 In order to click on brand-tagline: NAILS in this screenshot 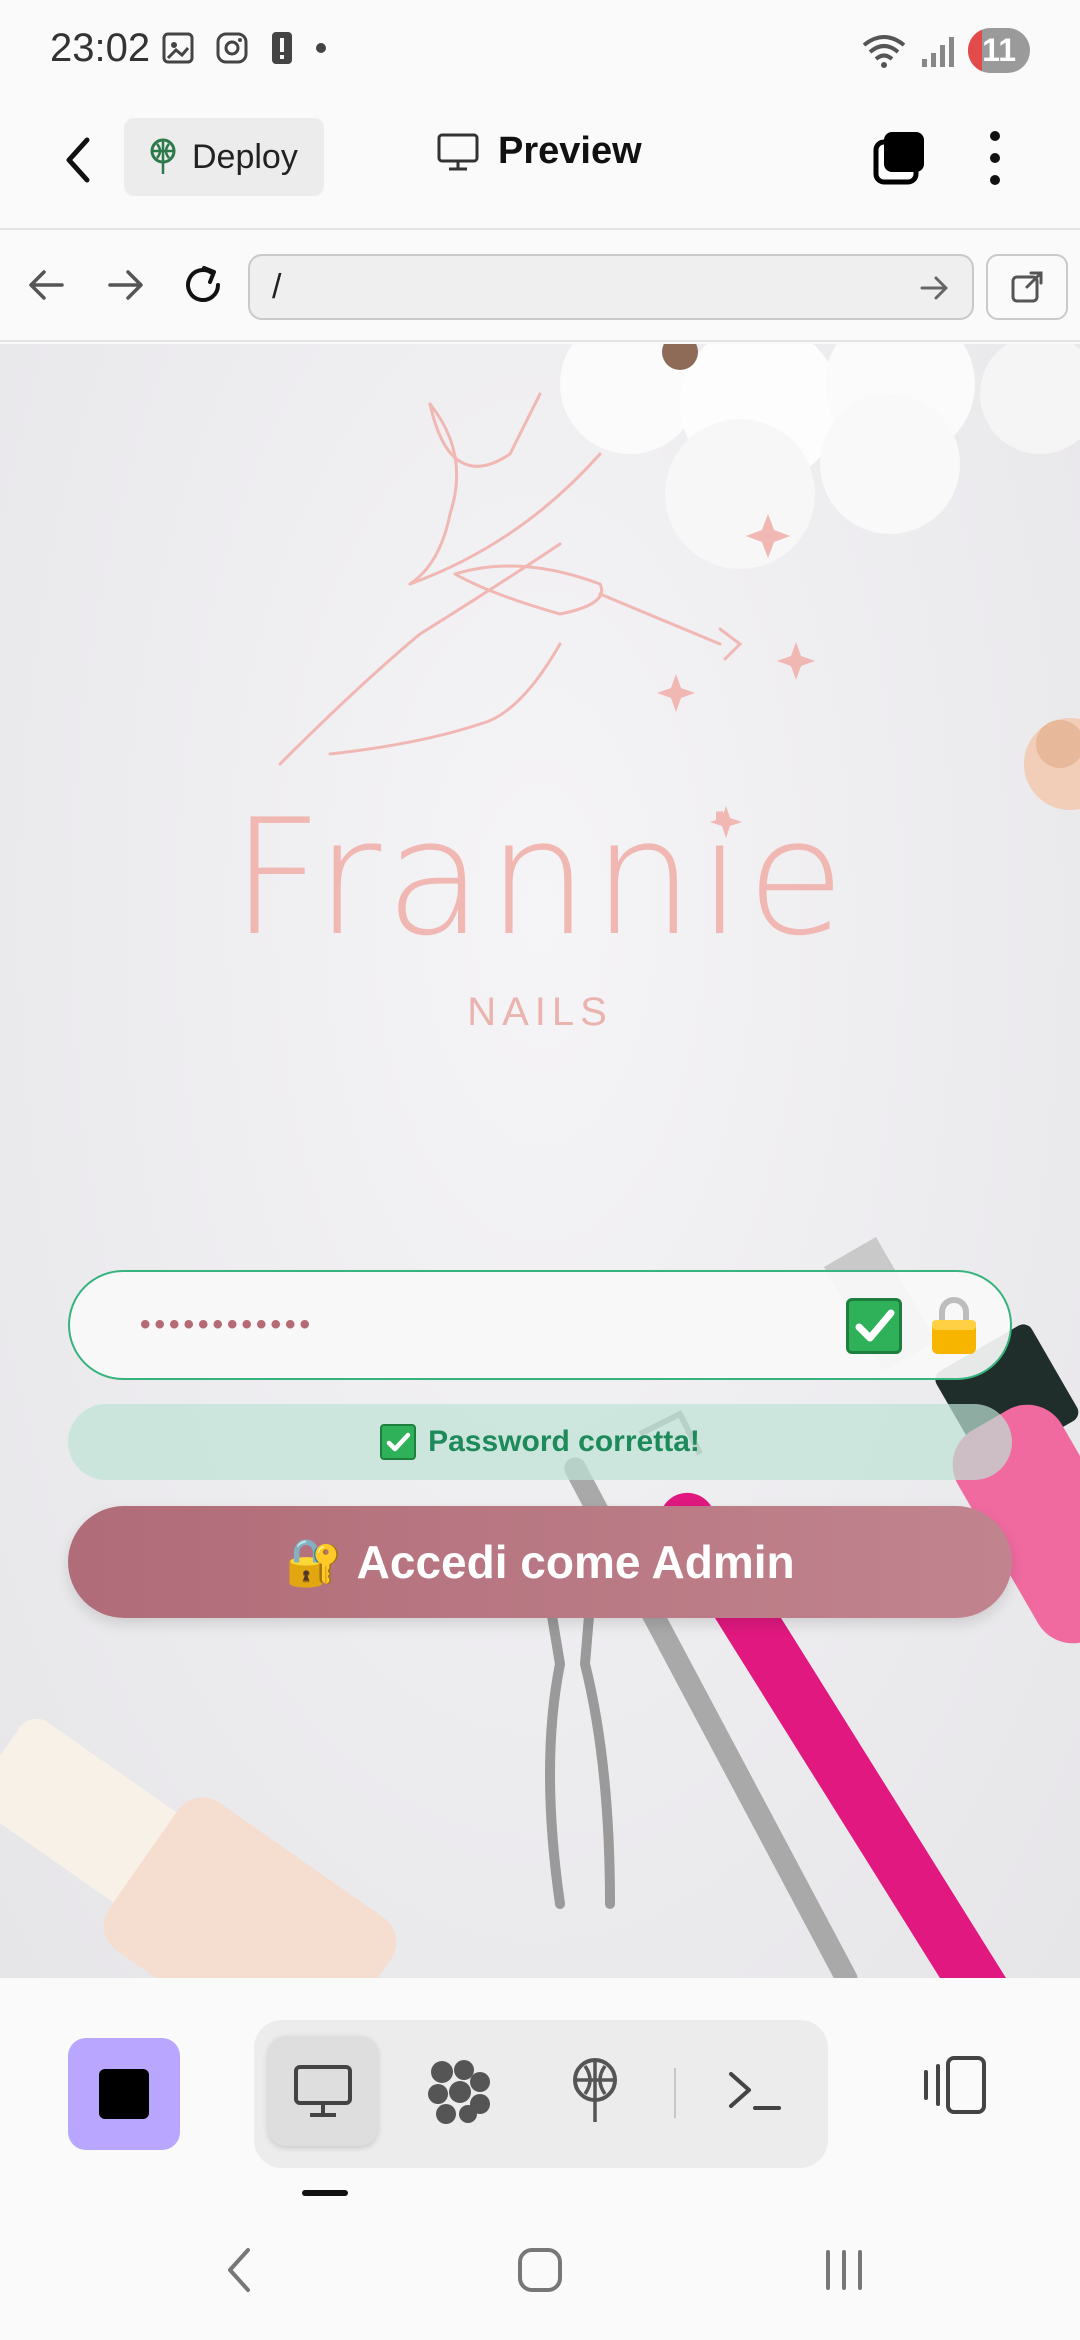, I will do `click(540, 1012)`.